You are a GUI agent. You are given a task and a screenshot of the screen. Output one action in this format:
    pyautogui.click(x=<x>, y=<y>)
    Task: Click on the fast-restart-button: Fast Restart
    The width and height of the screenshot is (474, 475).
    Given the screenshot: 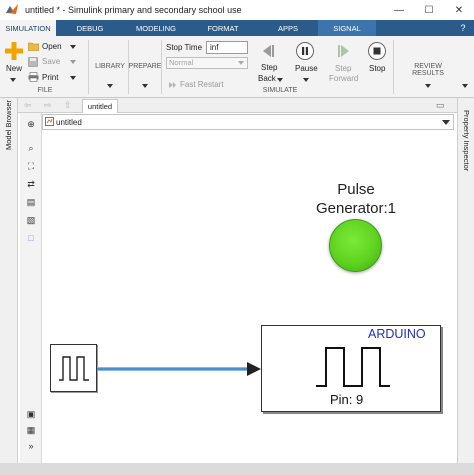 What is the action you would take?
    pyautogui.click(x=202, y=84)
    